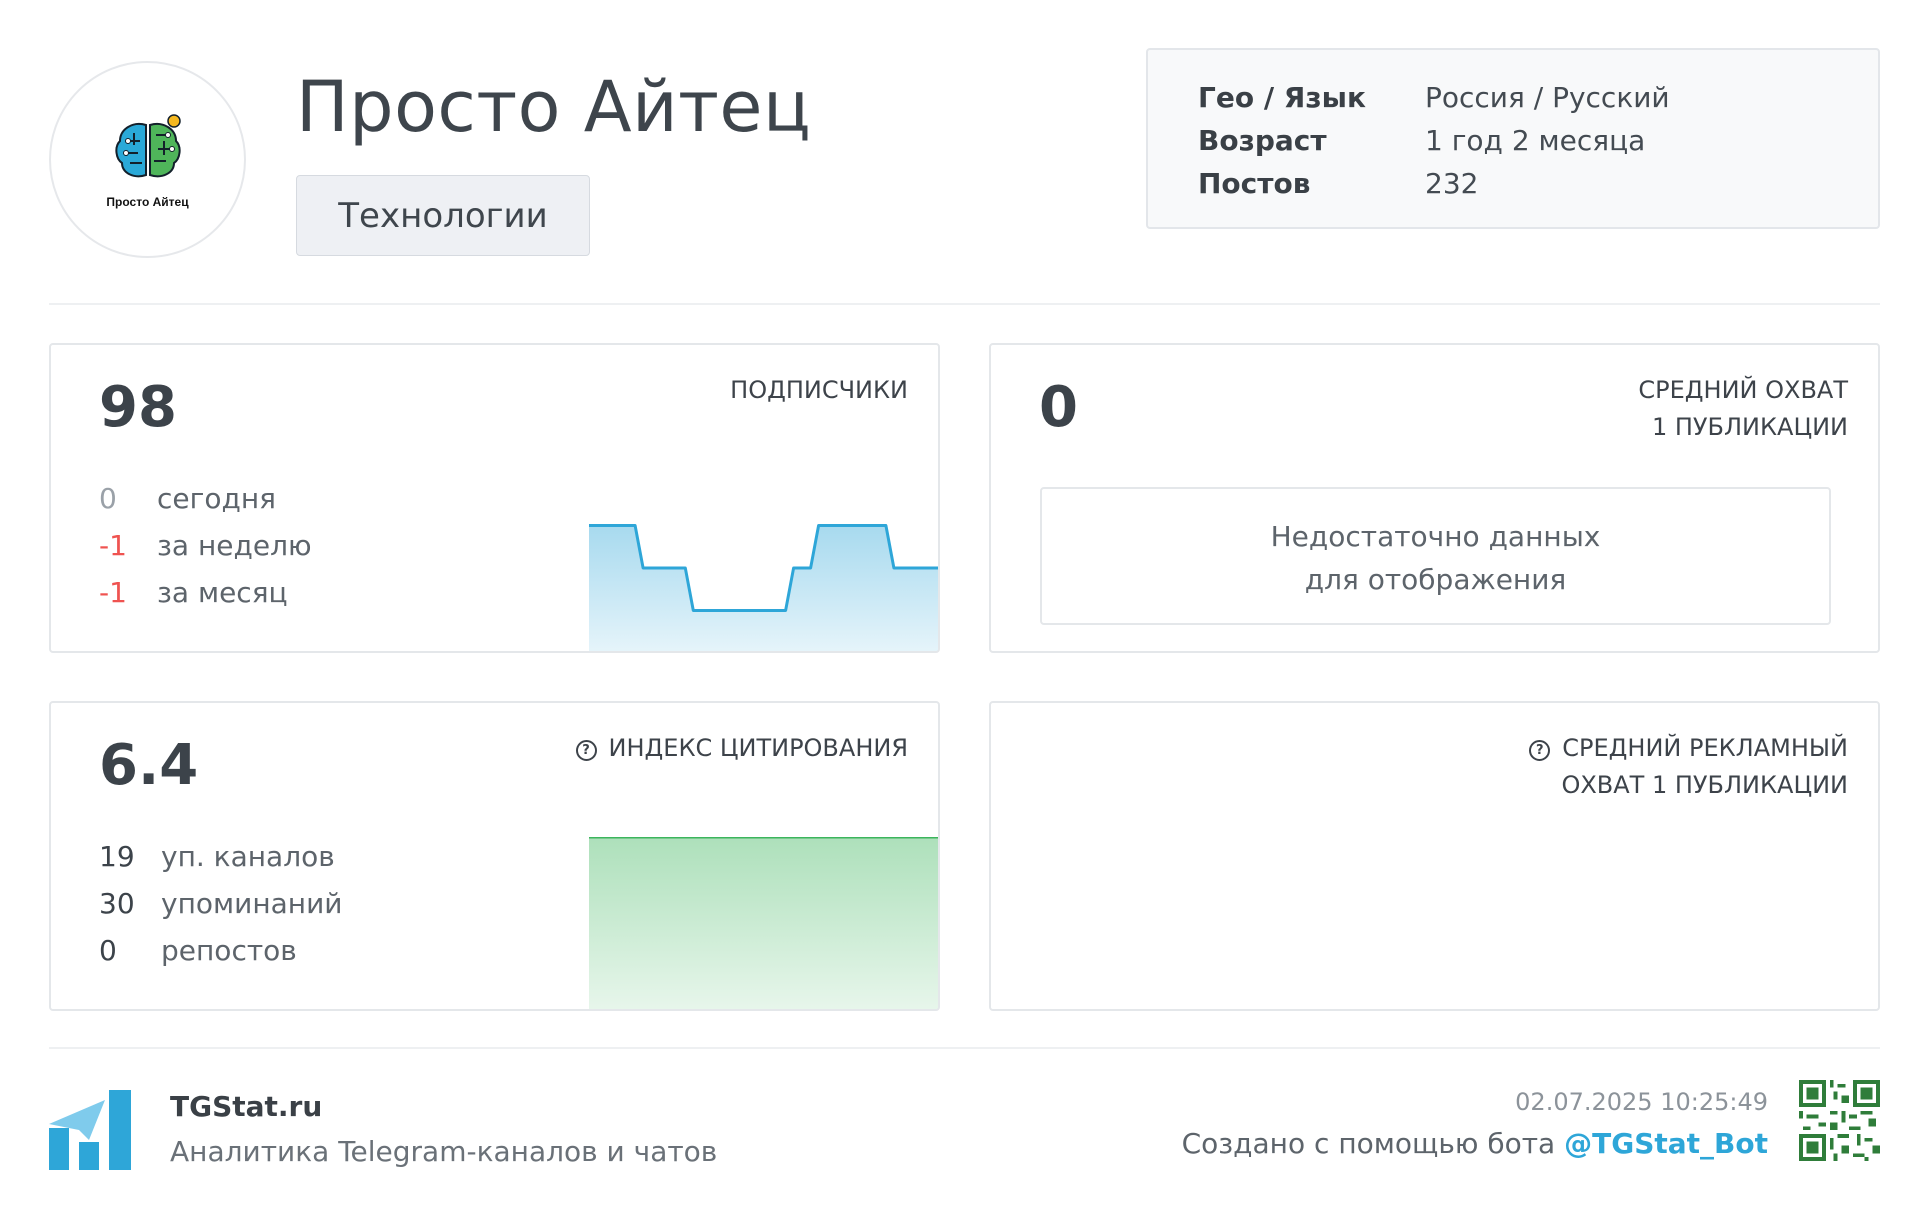  Describe the element at coordinates (1435, 579) in the screenshot. I see `no-data-text: для отображения` at that location.